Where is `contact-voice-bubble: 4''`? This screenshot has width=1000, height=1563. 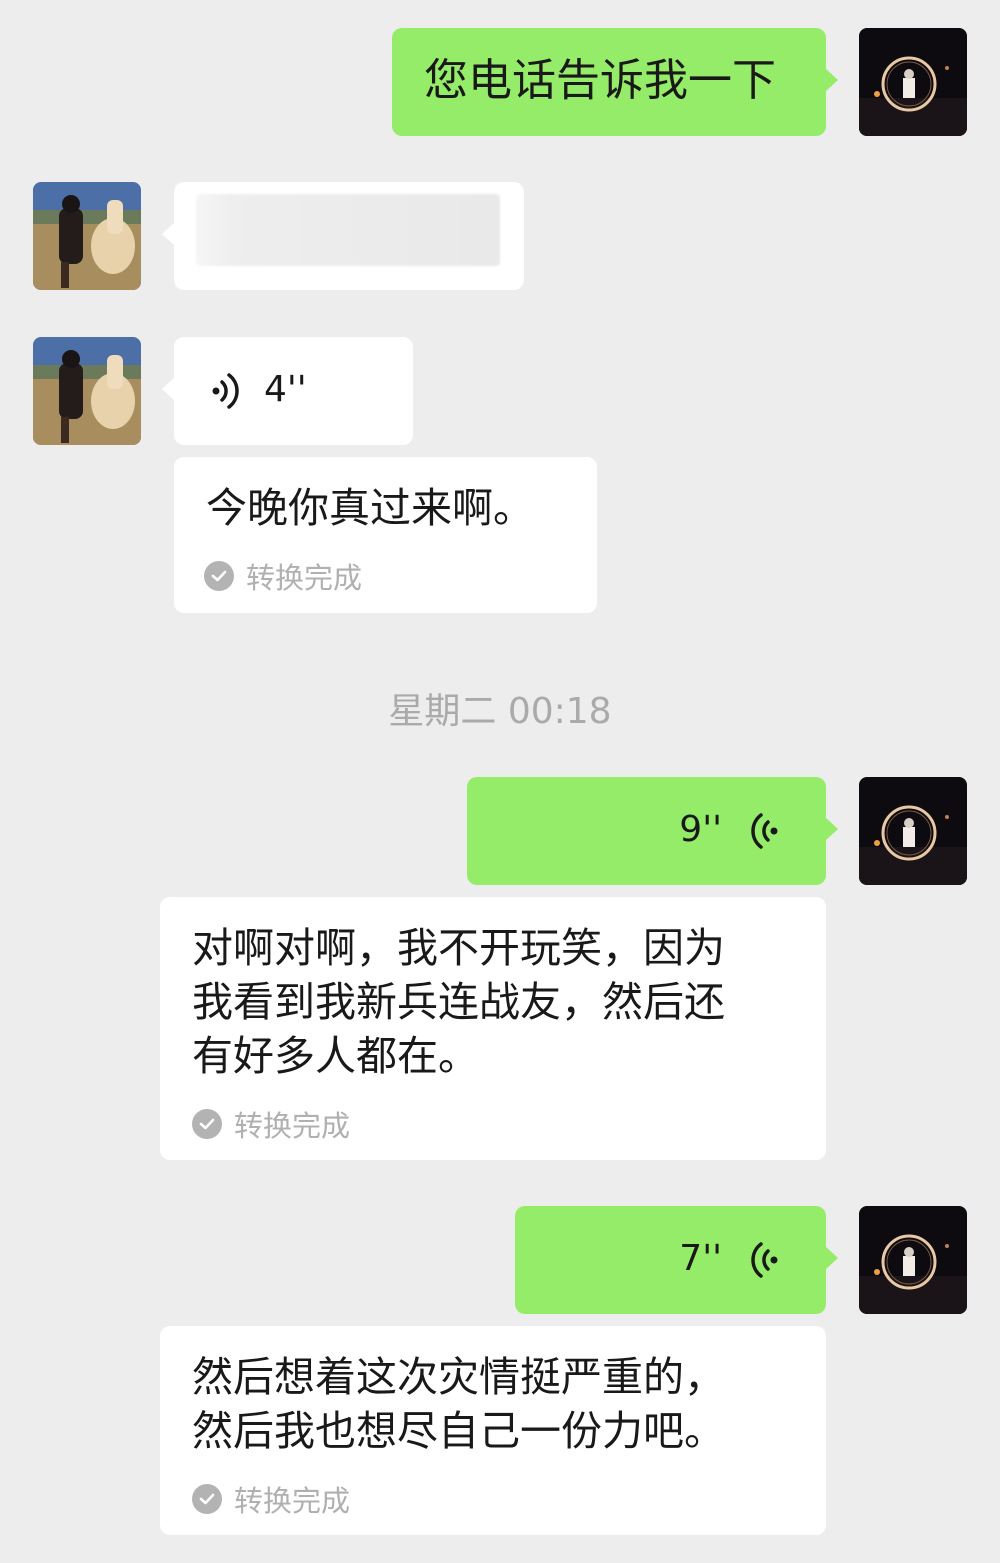
contact-voice-bubble: 4'' is located at coordinates (287, 391).